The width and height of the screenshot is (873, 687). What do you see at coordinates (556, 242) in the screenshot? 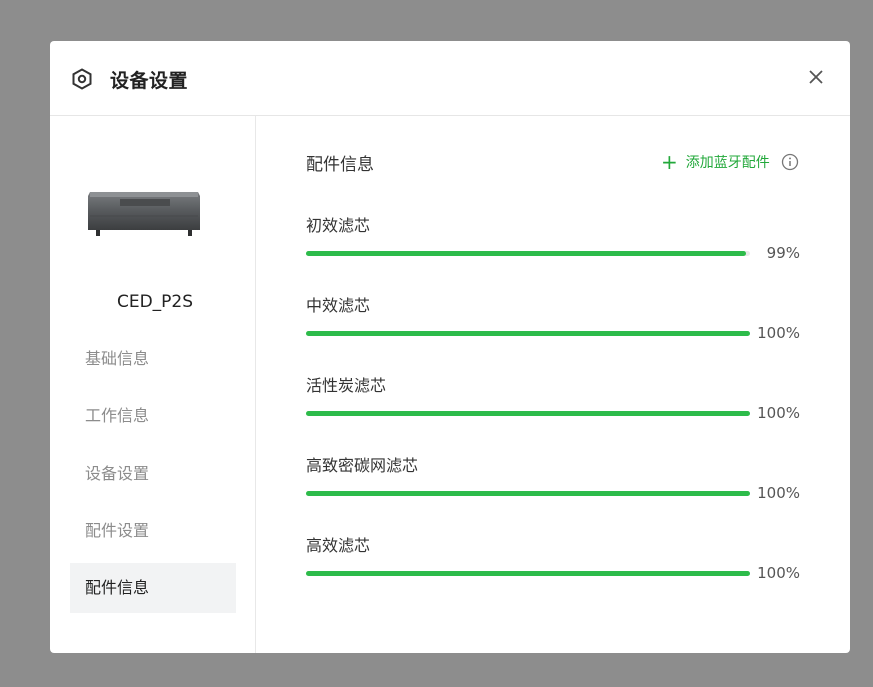
I see `filter-item: 初效滤芯 99%` at bounding box center [556, 242].